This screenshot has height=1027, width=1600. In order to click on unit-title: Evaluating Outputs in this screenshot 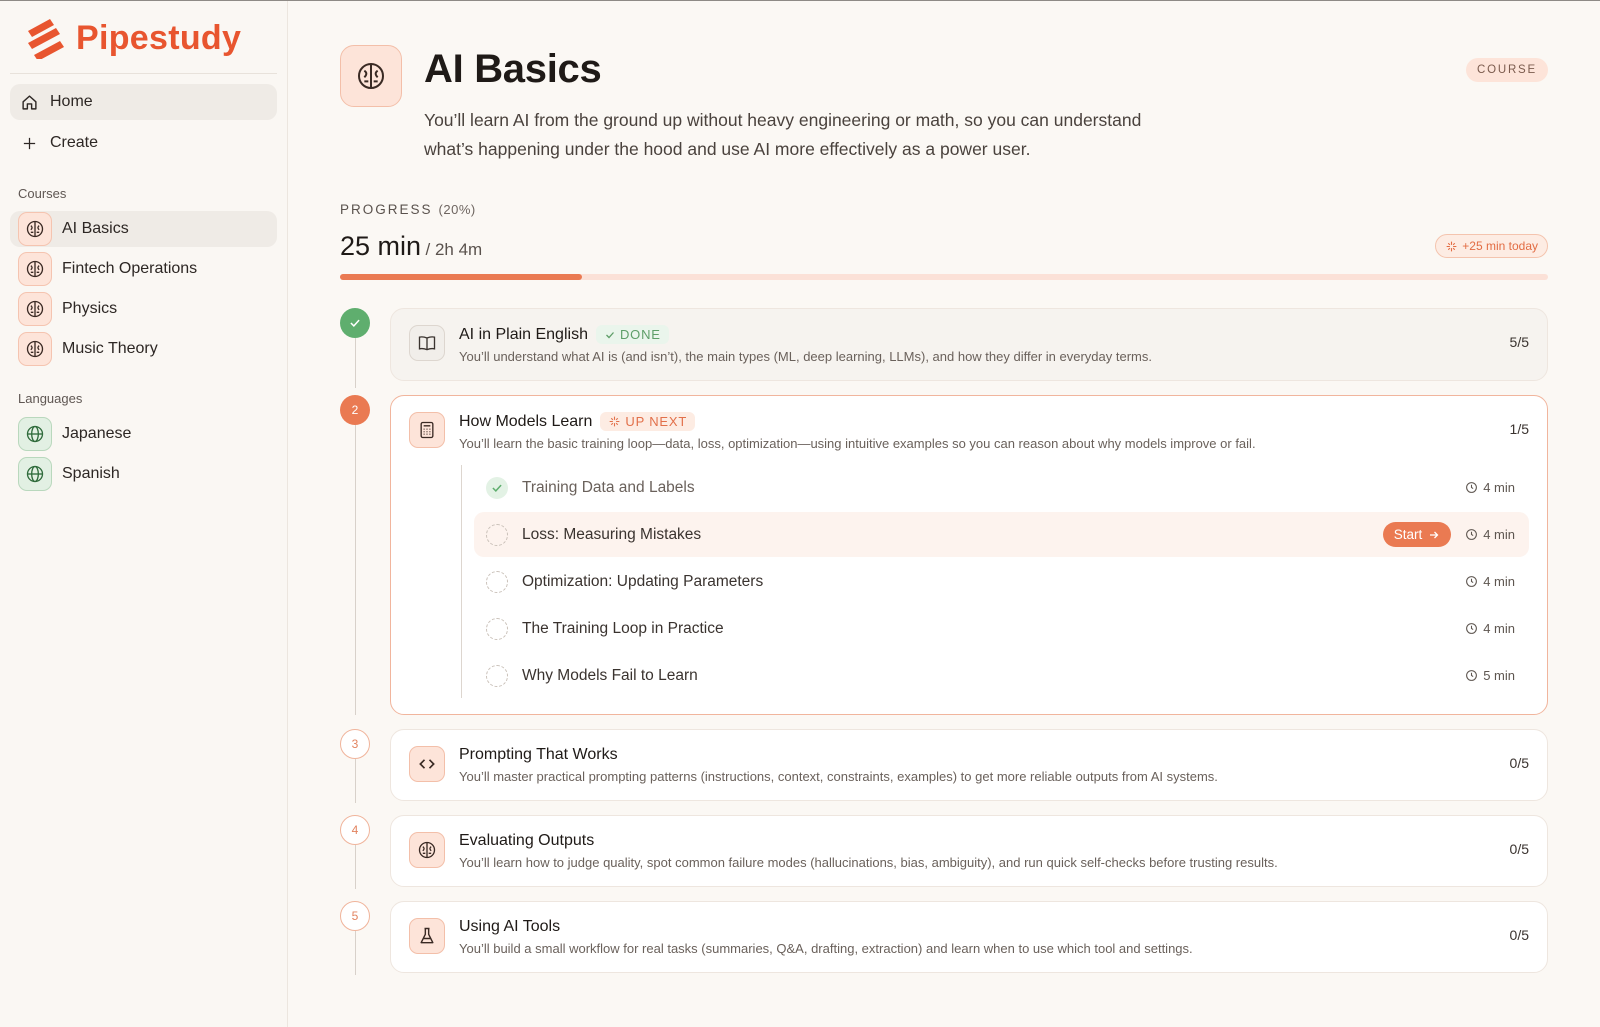, I will do `click(527, 840)`.